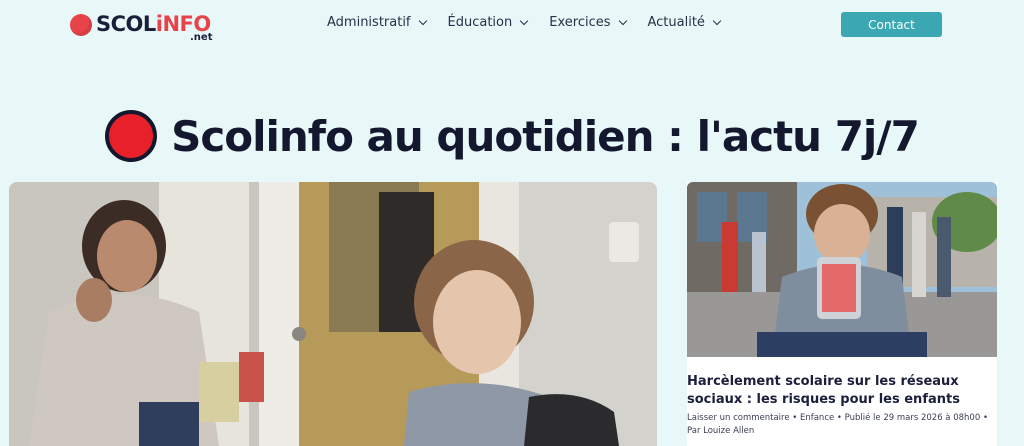 The image size is (1024, 446). I want to click on site-logo: SCOLiNFO .net, so click(141, 26).